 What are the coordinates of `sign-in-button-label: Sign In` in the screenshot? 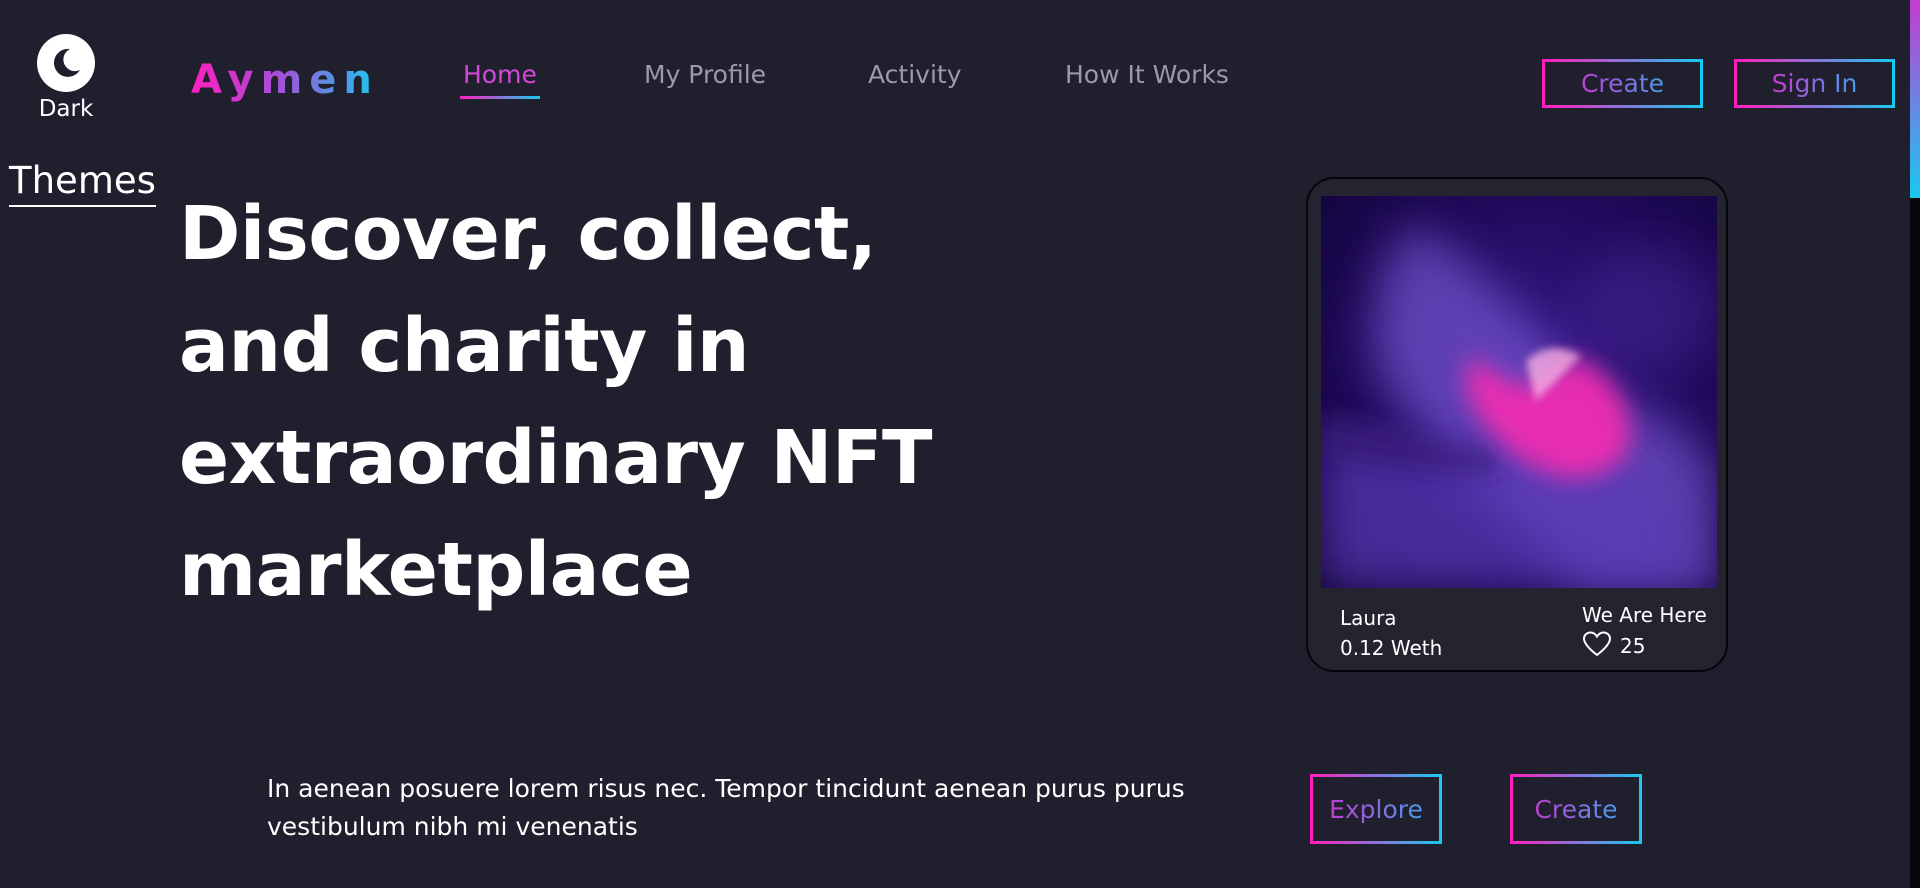 It's located at (1814, 83).